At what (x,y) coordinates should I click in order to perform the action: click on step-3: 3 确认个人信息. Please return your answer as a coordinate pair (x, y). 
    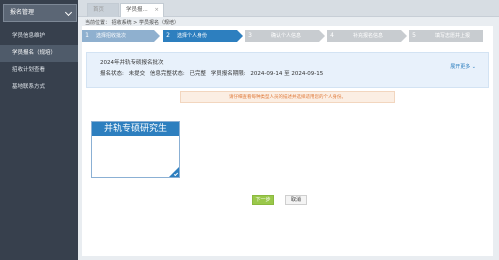
    Looking at the image, I should click on (285, 36).